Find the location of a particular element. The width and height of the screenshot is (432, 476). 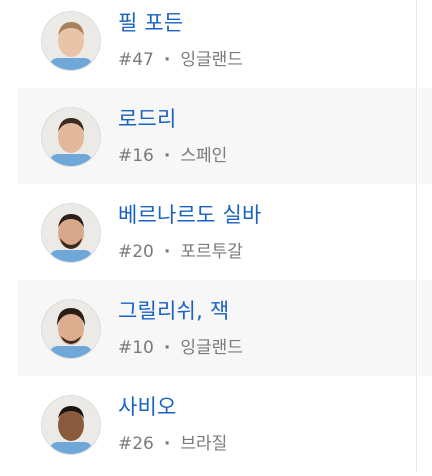

player-number: #20 is located at coordinates (136, 252).